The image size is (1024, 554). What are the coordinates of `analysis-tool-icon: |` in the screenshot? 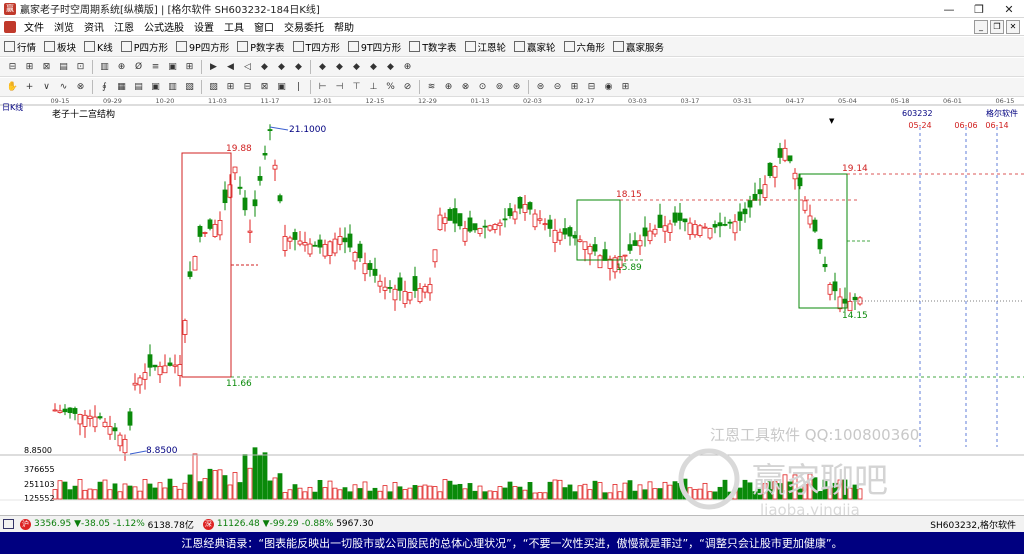 It's located at (298, 87).